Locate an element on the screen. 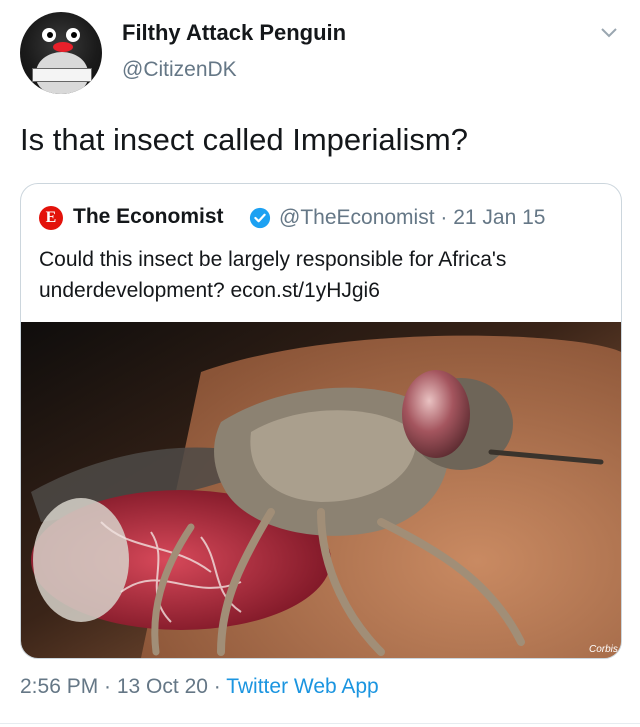  author-name: Filthy Attack Penguin is located at coordinates (234, 33).